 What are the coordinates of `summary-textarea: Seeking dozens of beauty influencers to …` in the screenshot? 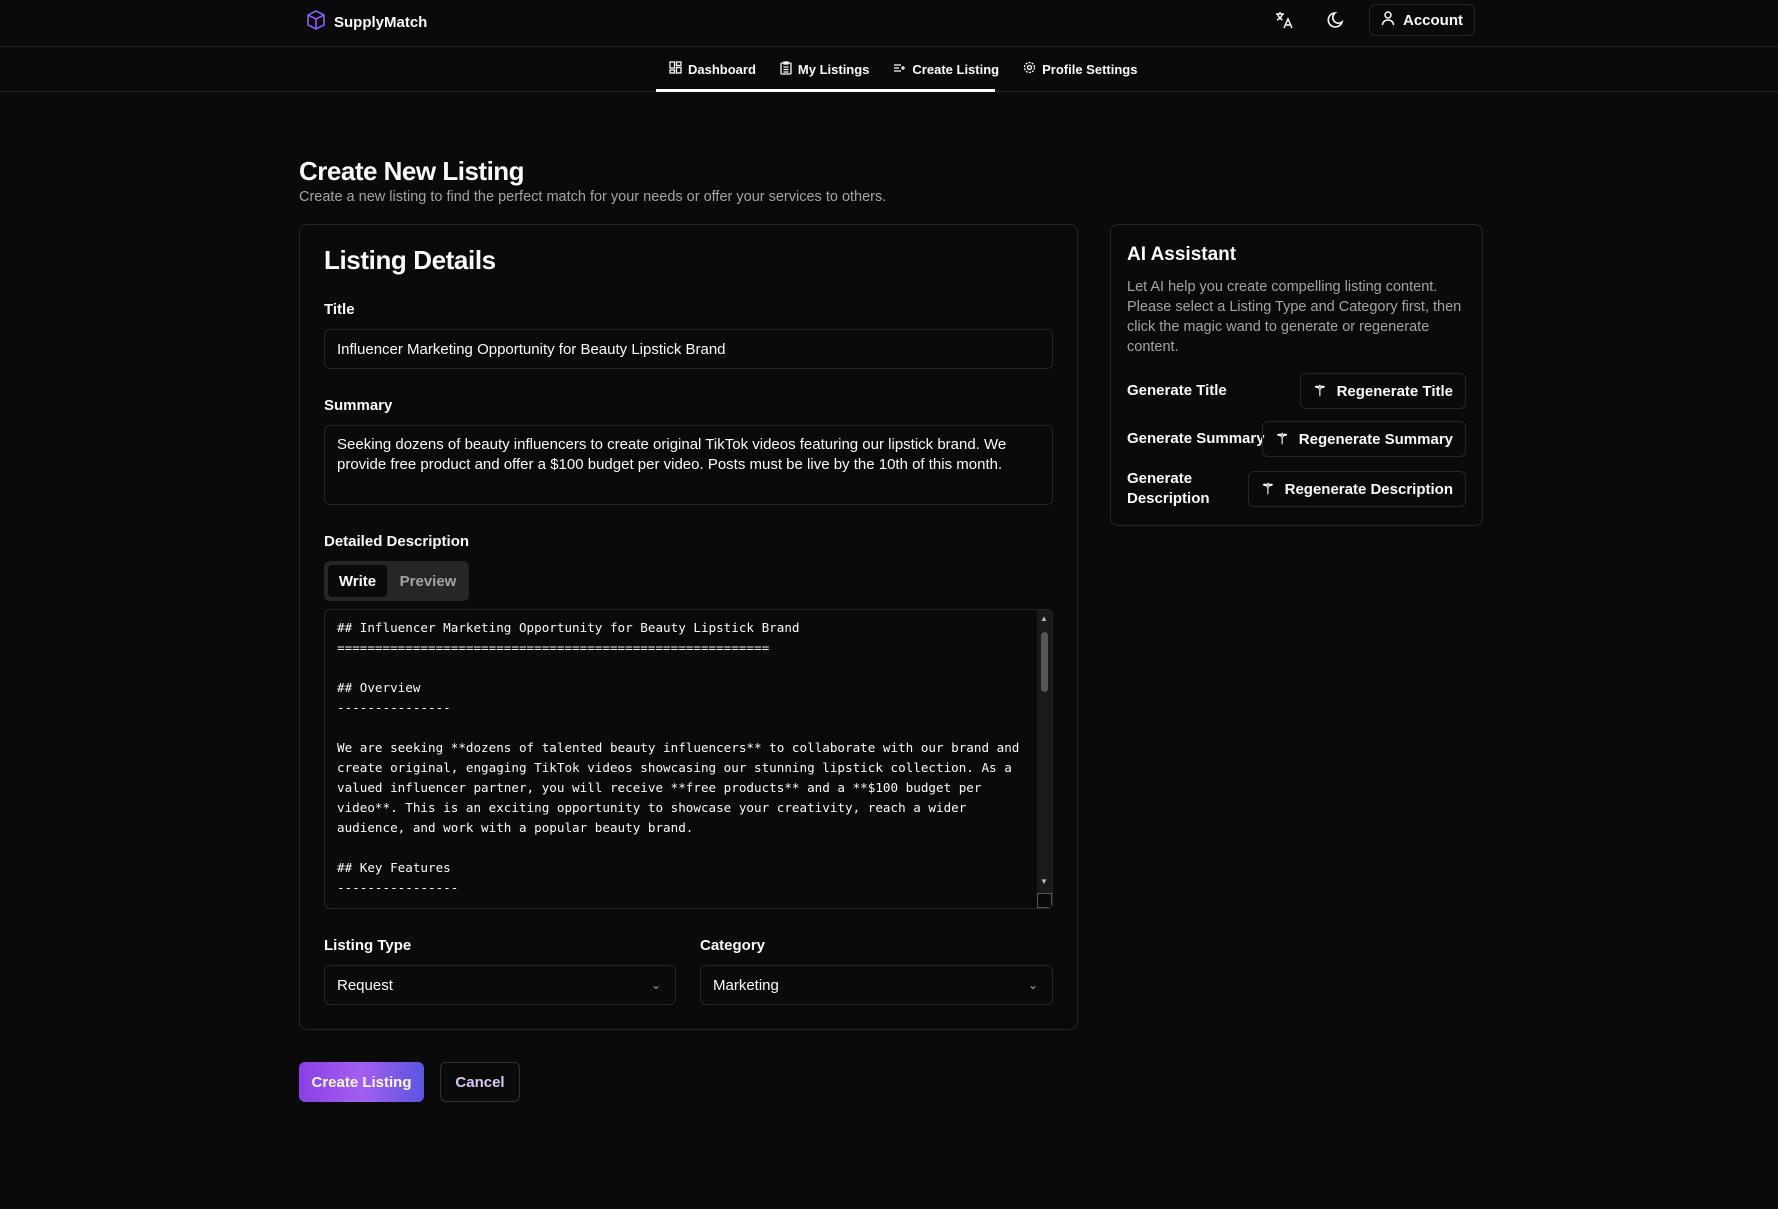 It's located at (688, 465).